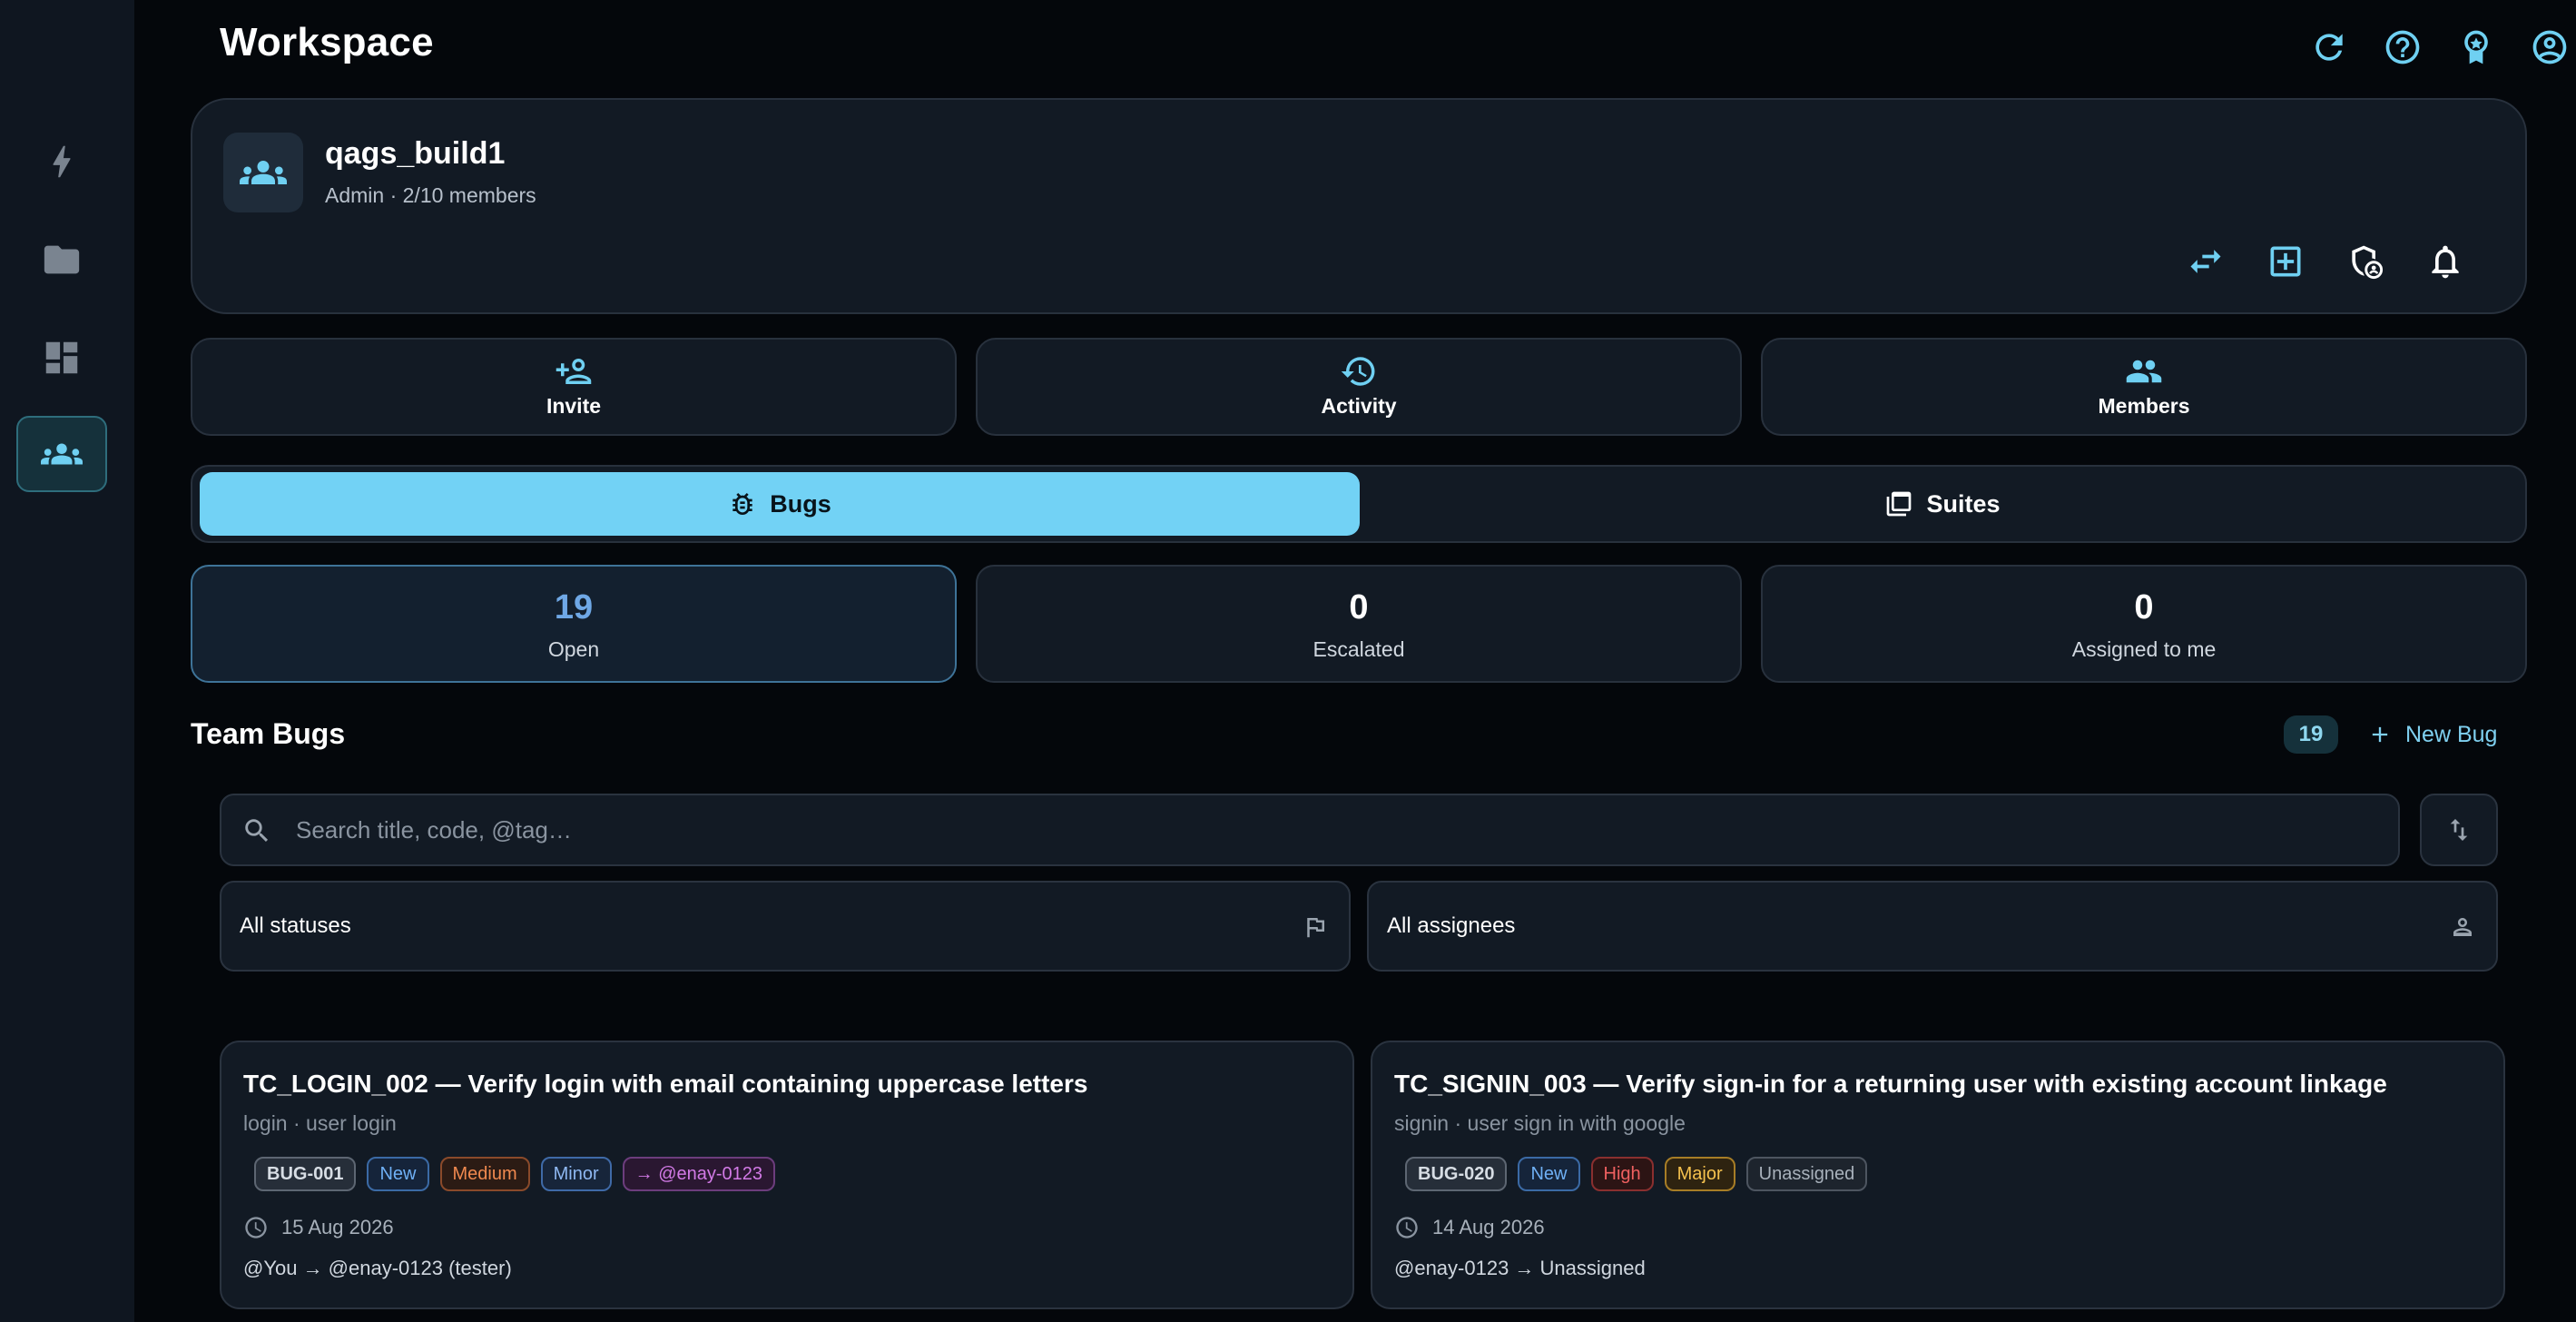 The width and height of the screenshot is (2576, 1322). I want to click on tab-suites: Suites, so click(1942, 504).